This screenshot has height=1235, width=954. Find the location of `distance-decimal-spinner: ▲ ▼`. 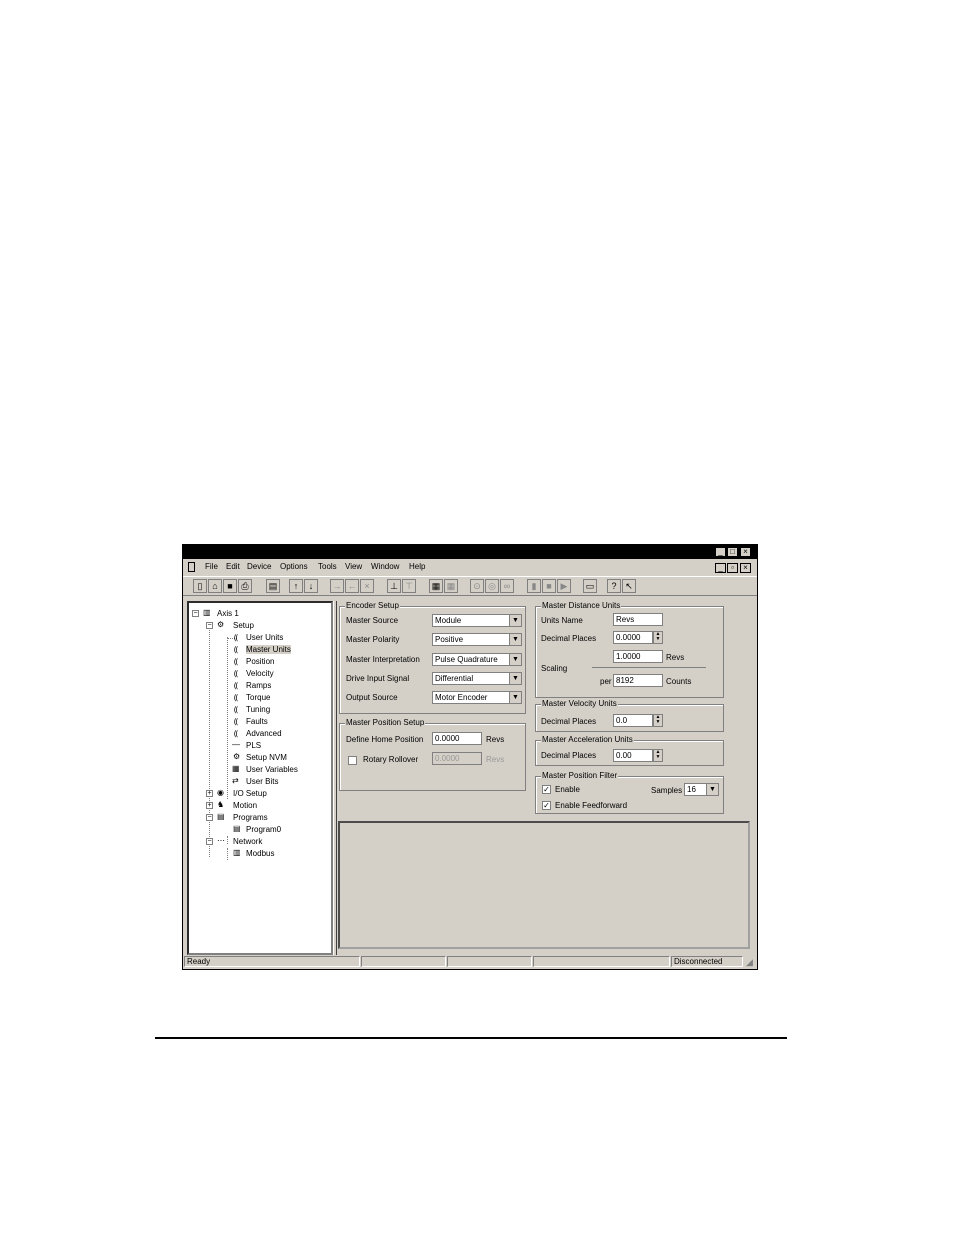

distance-decimal-spinner: ▲ ▼ is located at coordinates (658, 637).